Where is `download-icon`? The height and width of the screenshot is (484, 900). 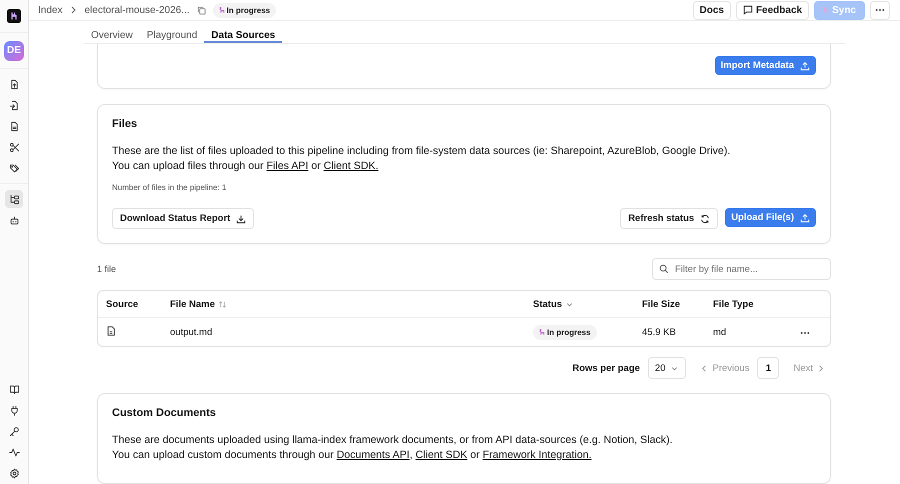
download-icon is located at coordinates (241, 219).